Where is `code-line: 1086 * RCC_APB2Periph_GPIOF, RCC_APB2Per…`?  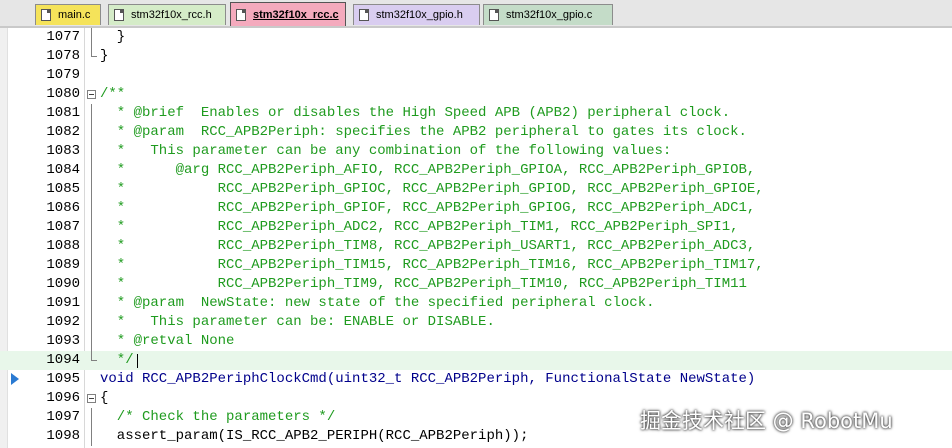 code-line: 1086 * RCC_APB2Periph_GPIOF, RCC_APB2Per… is located at coordinates (476, 208).